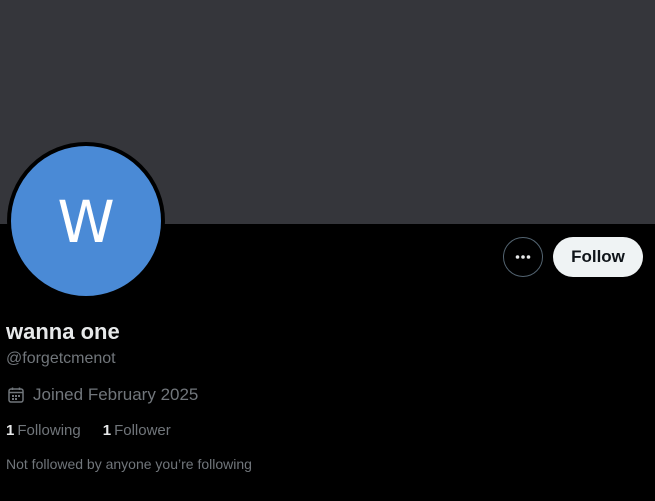  I want to click on follow-stats: 1 Following 1 Follower, so click(99, 431).